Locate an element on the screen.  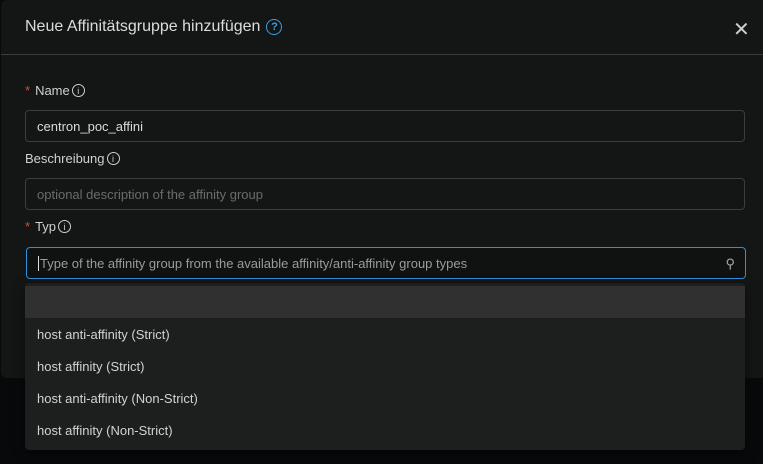
help-icon: ? is located at coordinates (274, 27).